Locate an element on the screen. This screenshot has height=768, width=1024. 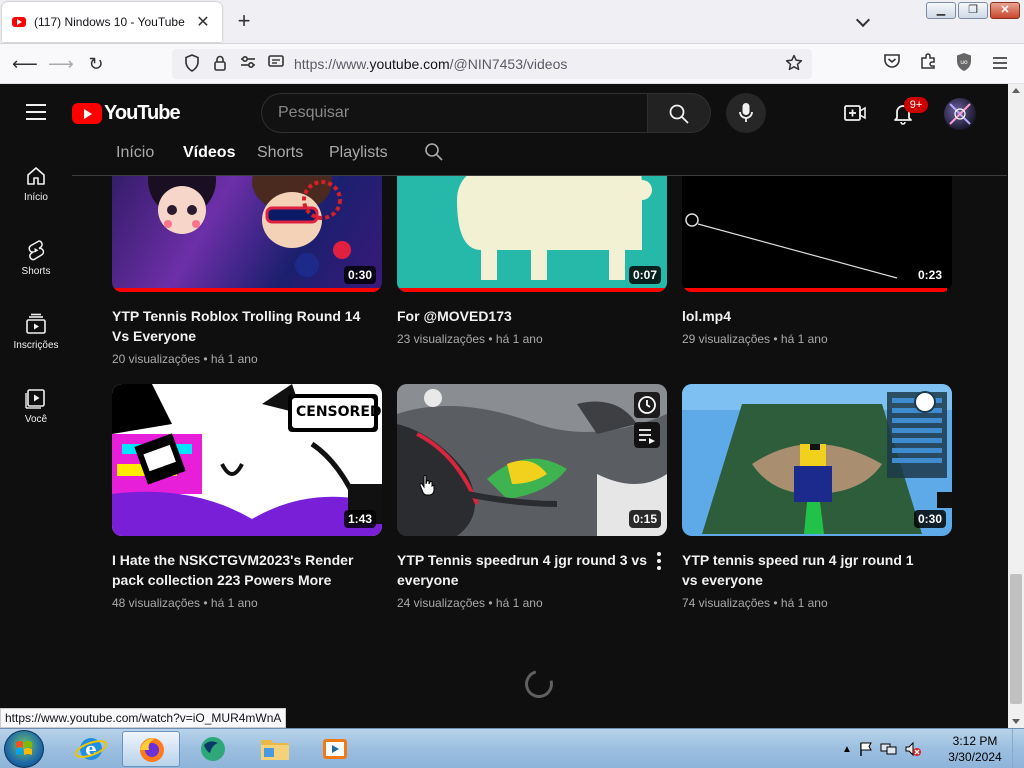
tab-videos: Vídeos is located at coordinates (209, 160).